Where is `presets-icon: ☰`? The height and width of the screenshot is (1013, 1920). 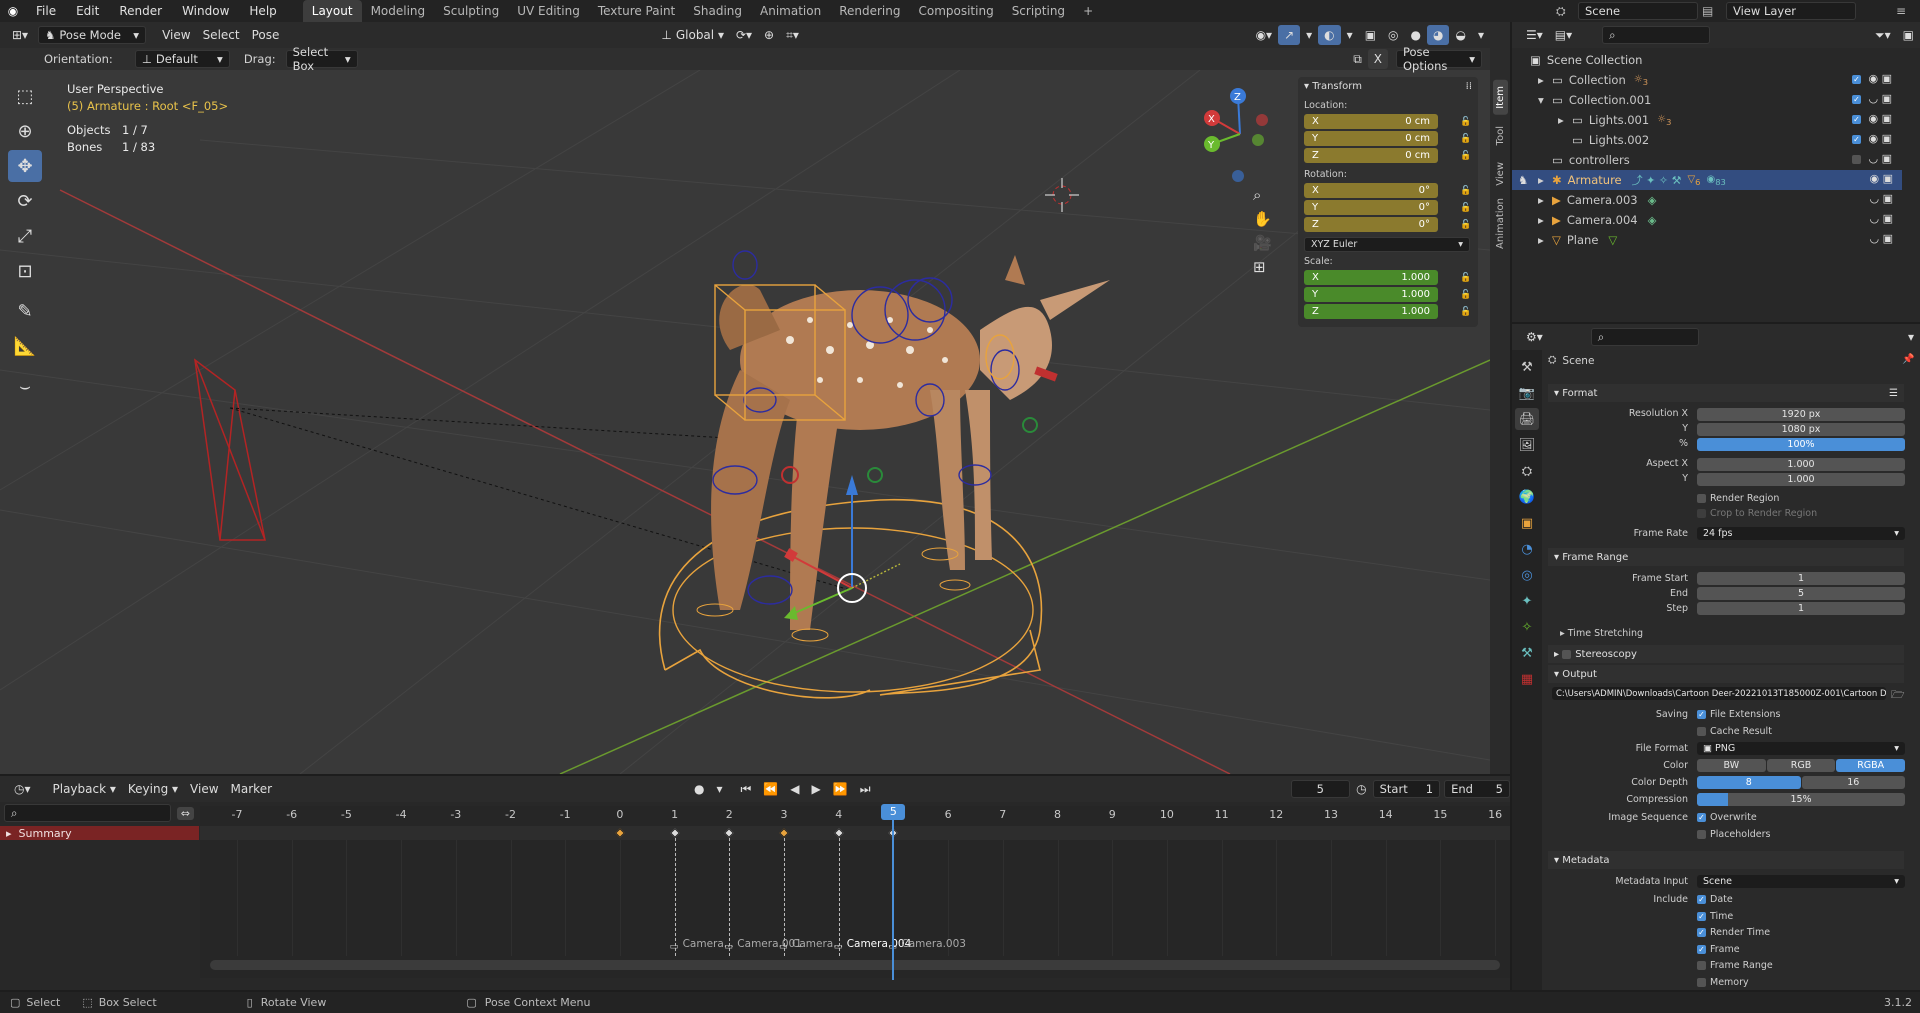 presets-icon: ☰ is located at coordinates (1893, 393).